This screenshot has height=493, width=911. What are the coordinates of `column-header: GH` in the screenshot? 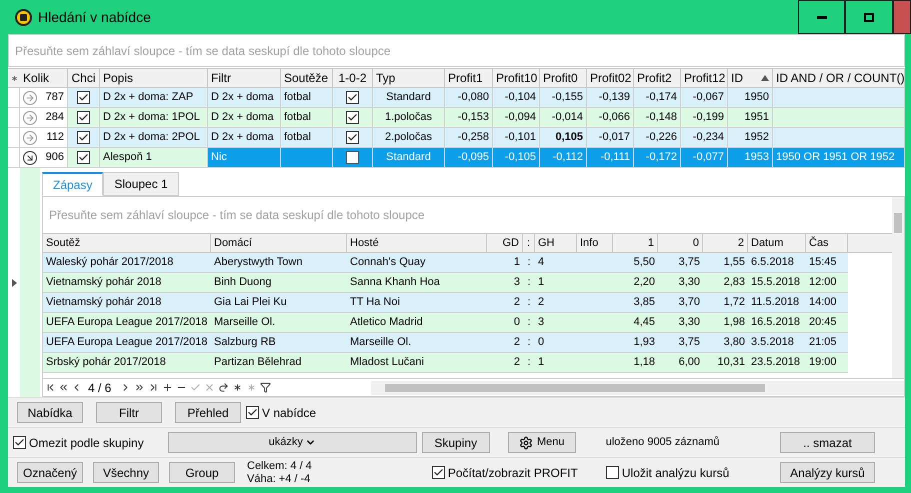 It's located at (556, 243).